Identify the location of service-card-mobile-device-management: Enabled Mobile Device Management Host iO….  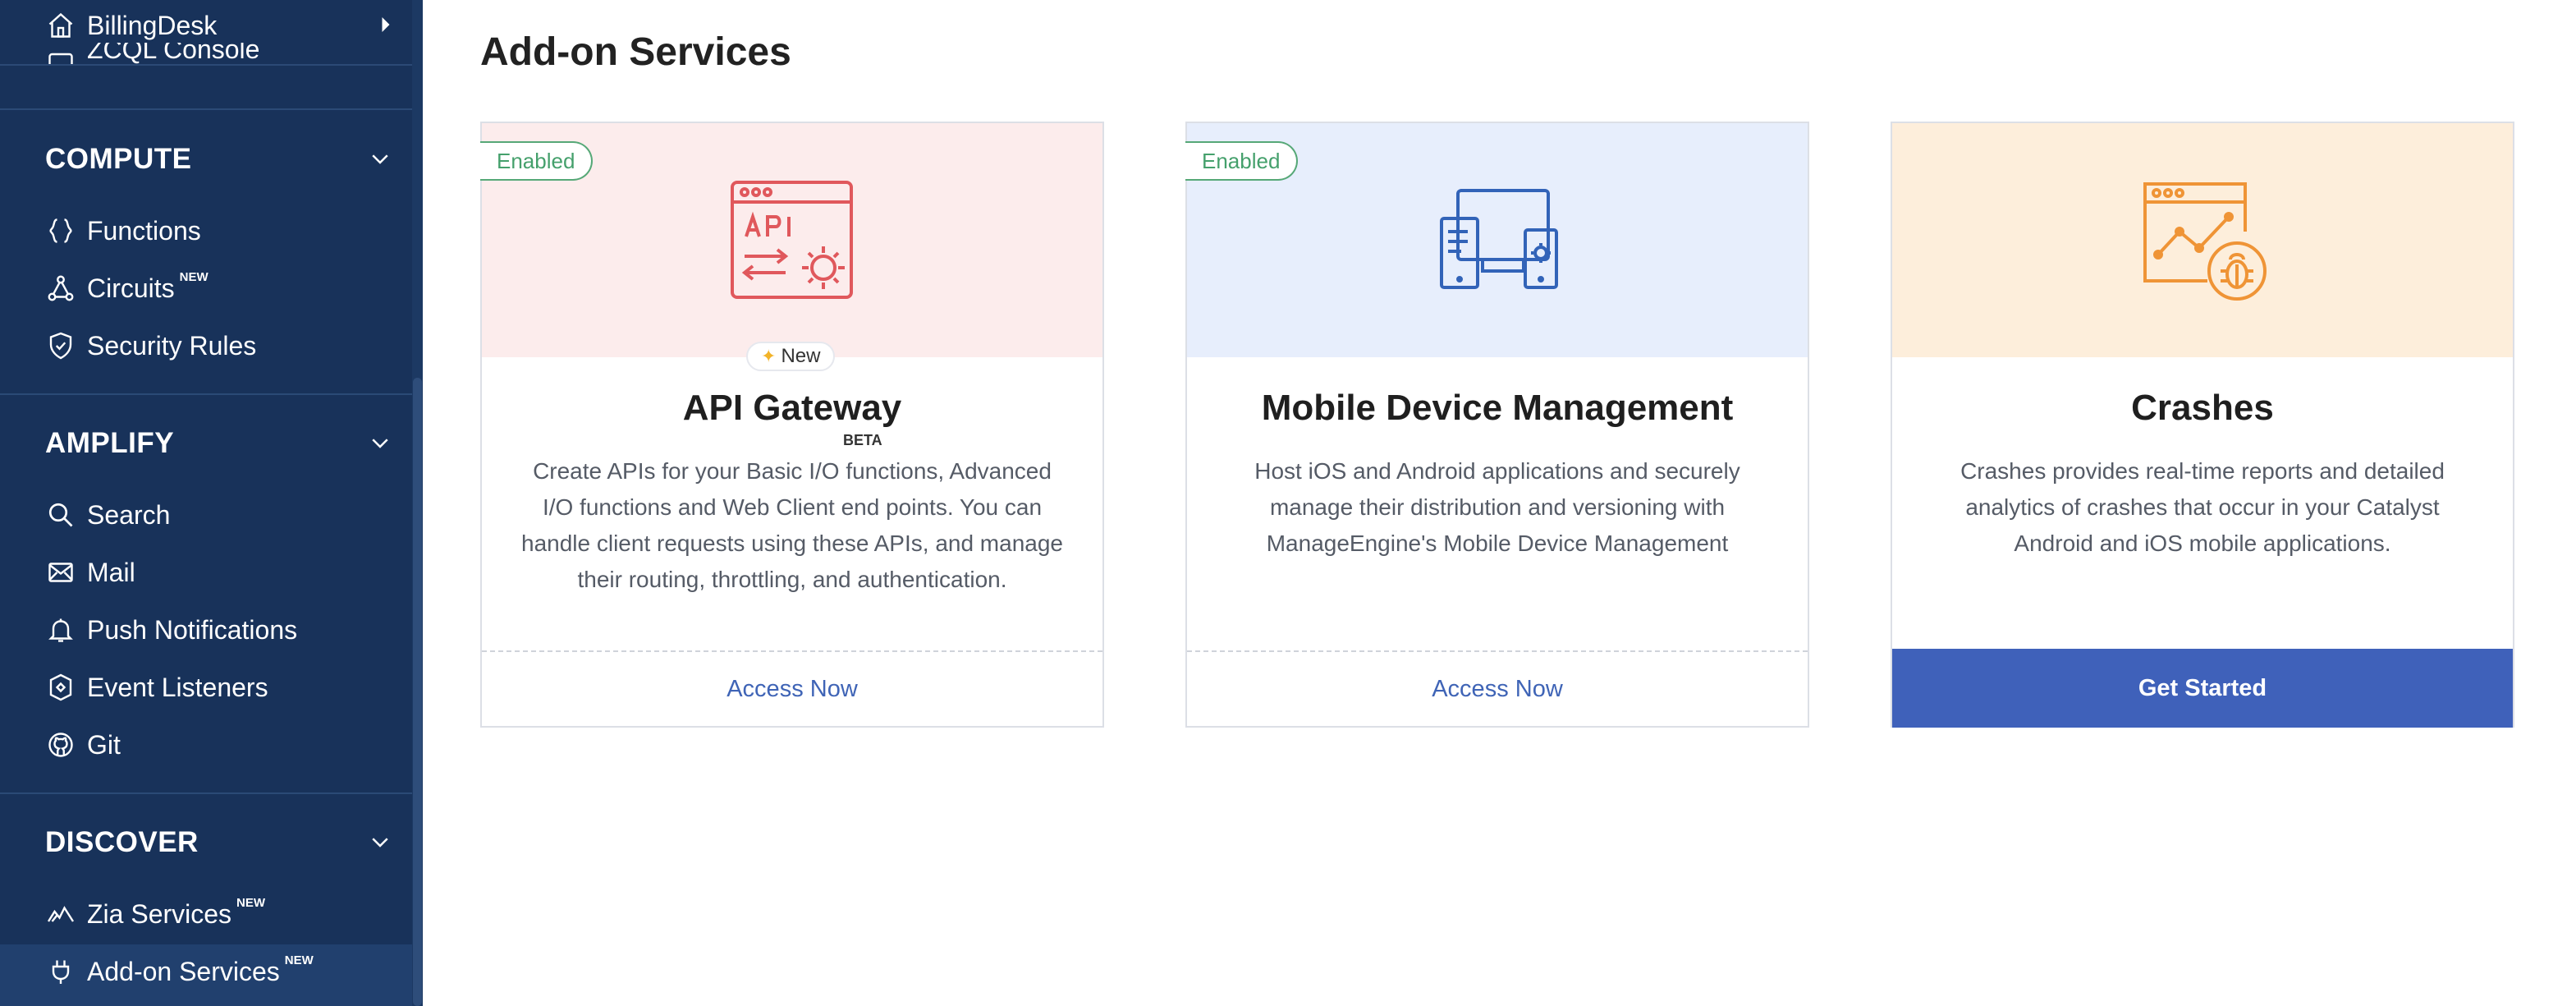
(1497, 425).